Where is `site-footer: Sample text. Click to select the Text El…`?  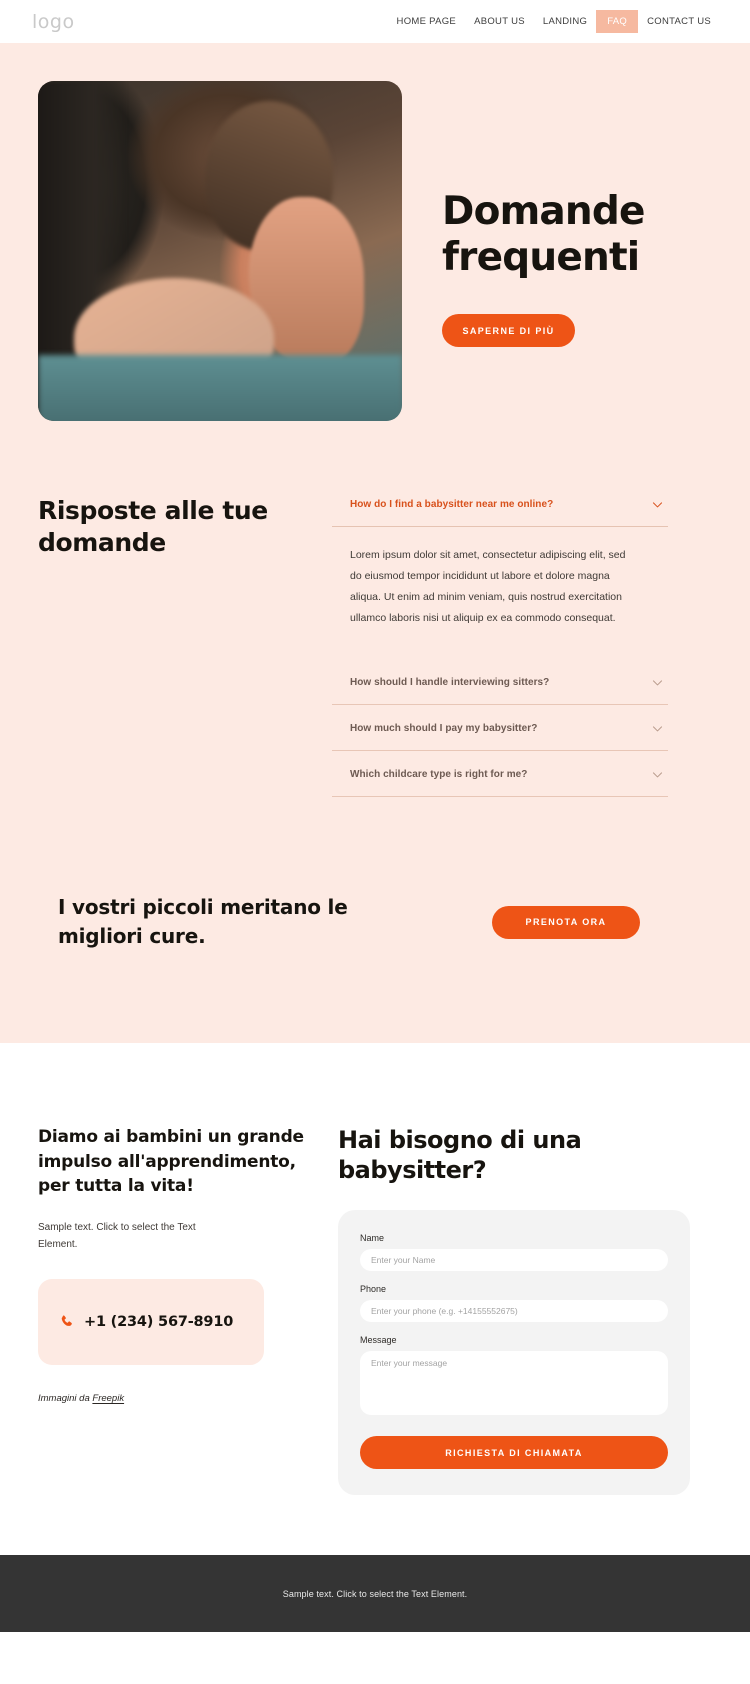
site-footer: Sample text. Click to select the Text El… is located at coordinates (375, 1594).